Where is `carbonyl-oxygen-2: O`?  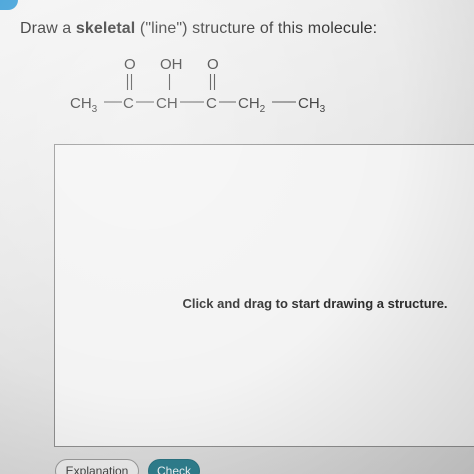 carbonyl-oxygen-2: O is located at coordinates (213, 64).